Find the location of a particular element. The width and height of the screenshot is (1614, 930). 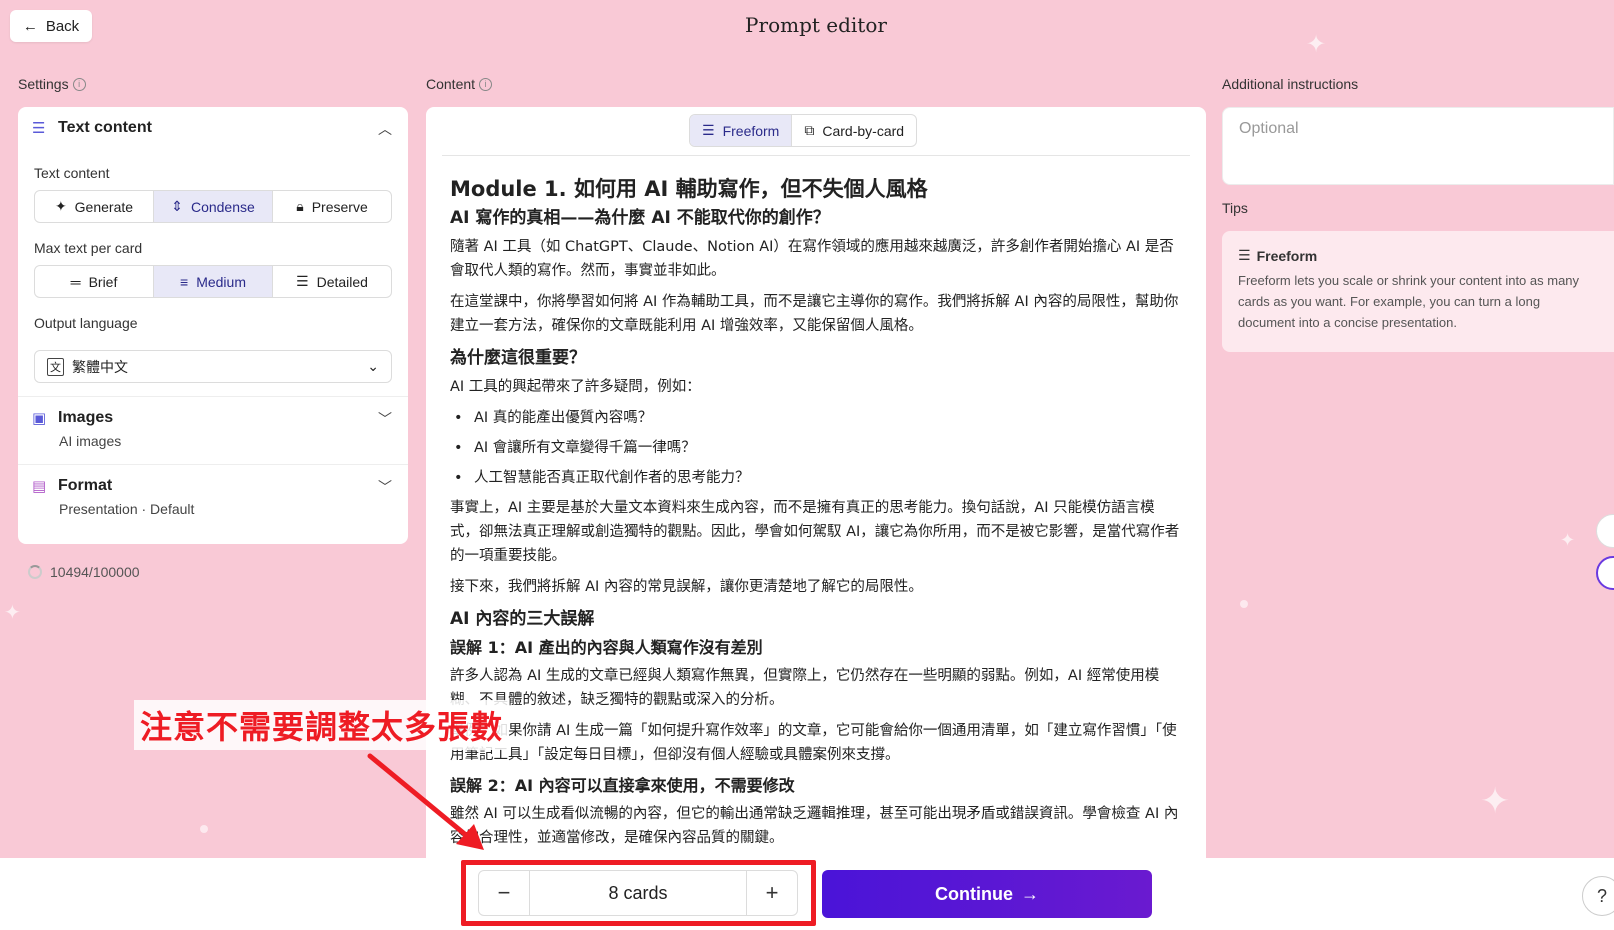

brief-label: Brief is located at coordinates (103, 281).